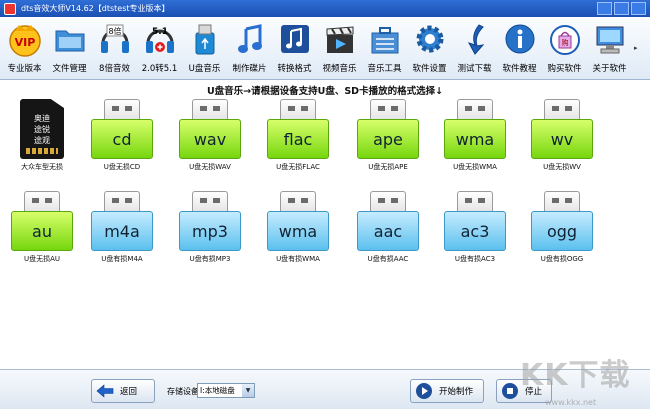 The height and width of the screenshot is (409, 650). What do you see at coordinates (183, 391) in the screenshot?
I see `storage-device-label: 存储设备` at bounding box center [183, 391].